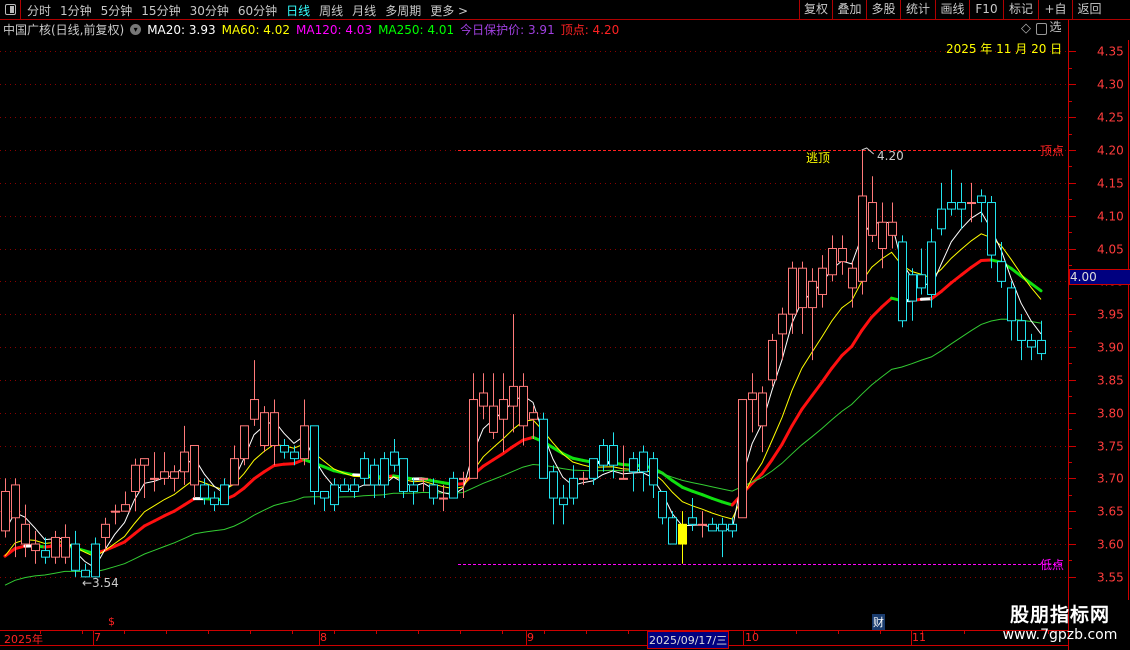 The image size is (1130, 650). Describe the element at coordinates (849, 9) in the screenshot. I see `toolbar-button-1: 叠加` at that location.